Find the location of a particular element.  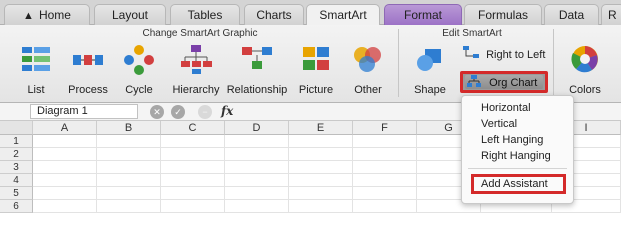

relationship-label: Relationship is located at coordinates (257, 90).